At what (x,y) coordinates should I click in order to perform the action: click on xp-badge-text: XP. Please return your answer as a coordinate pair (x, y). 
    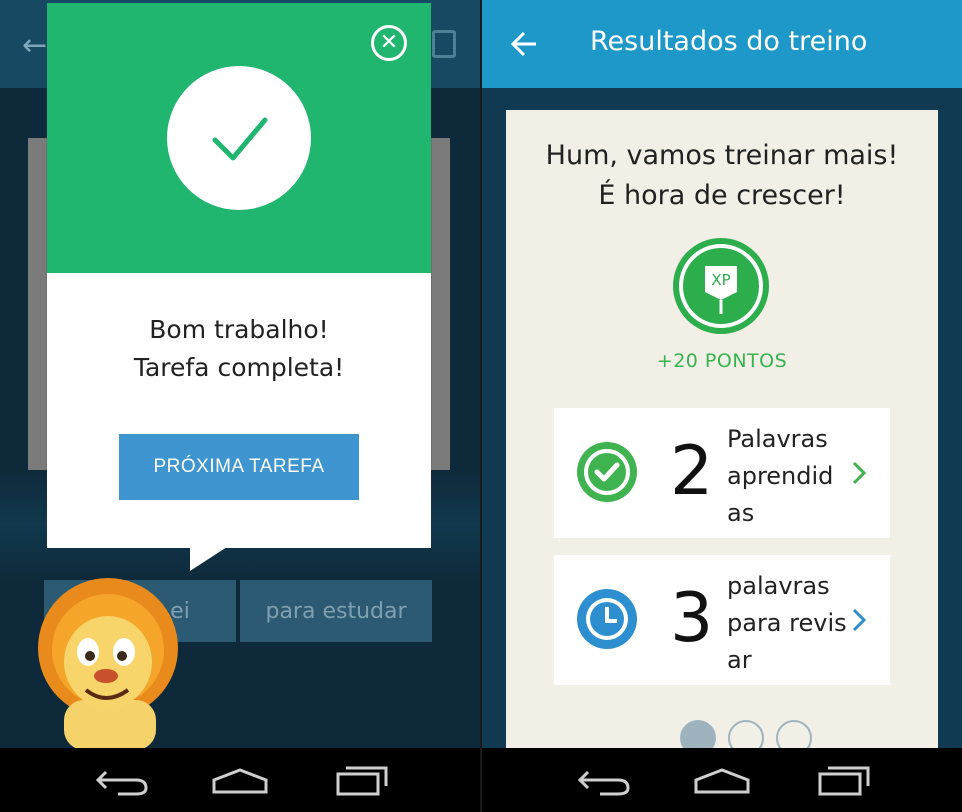
    Looking at the image, I should click on (720, 280).